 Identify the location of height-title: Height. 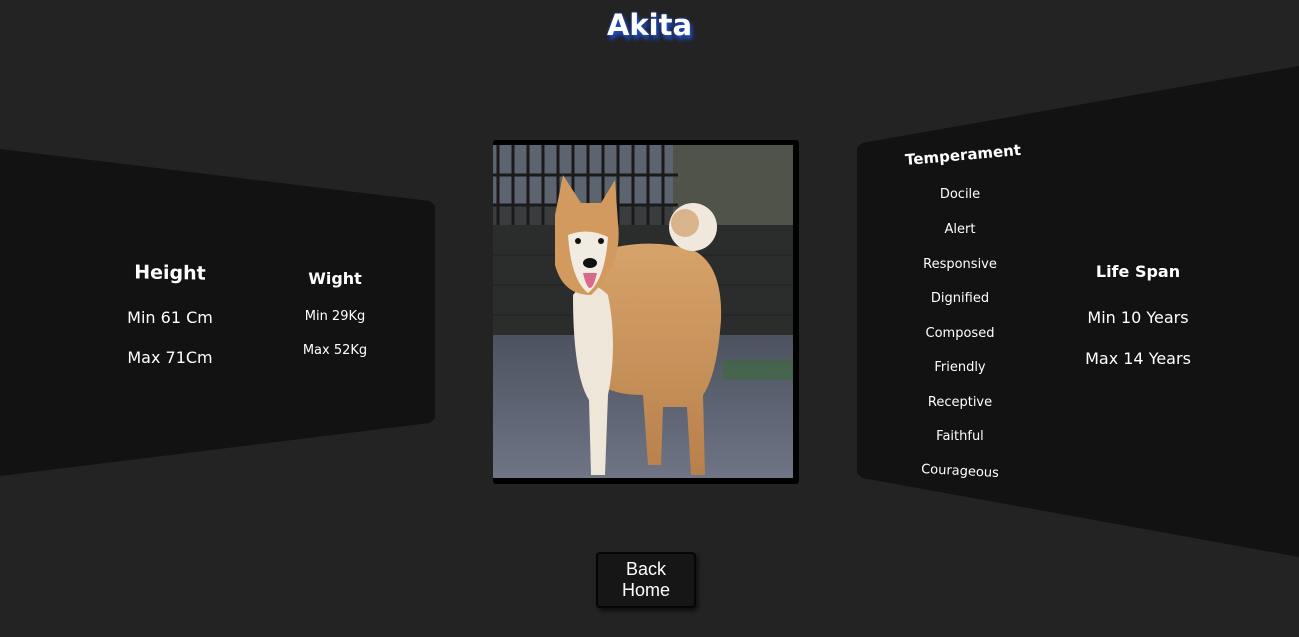
(170, 273).